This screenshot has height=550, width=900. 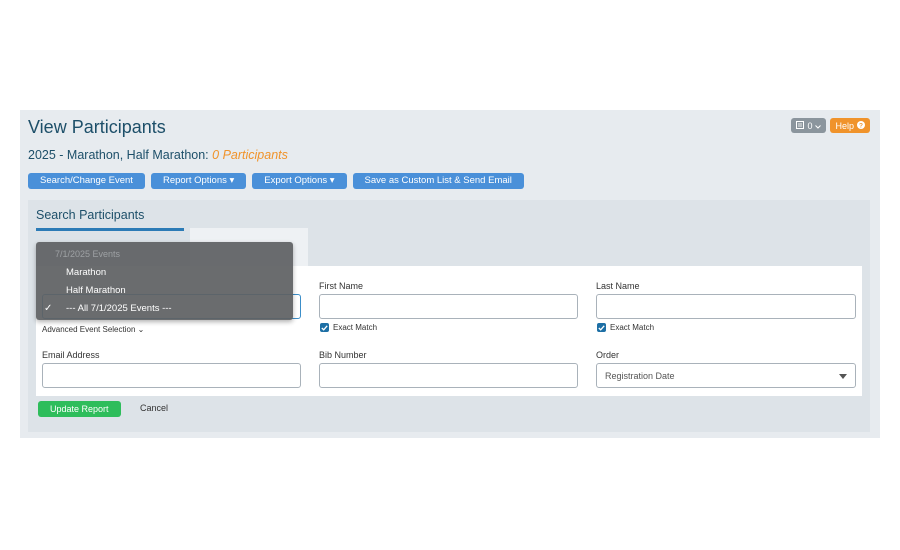 I want to click on first-name-exact-match: Exact Match, so click(x=348, y=327).